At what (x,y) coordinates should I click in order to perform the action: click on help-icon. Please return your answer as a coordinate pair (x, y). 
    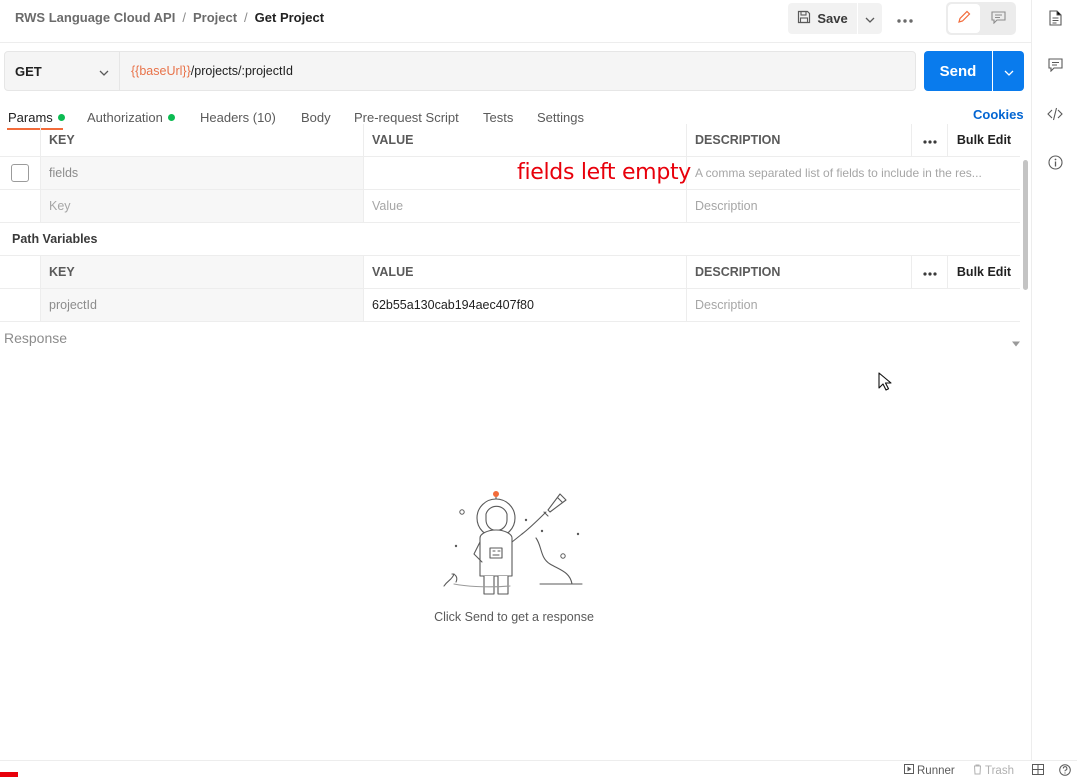
    Looking at the image, I should click on (1065, 770).